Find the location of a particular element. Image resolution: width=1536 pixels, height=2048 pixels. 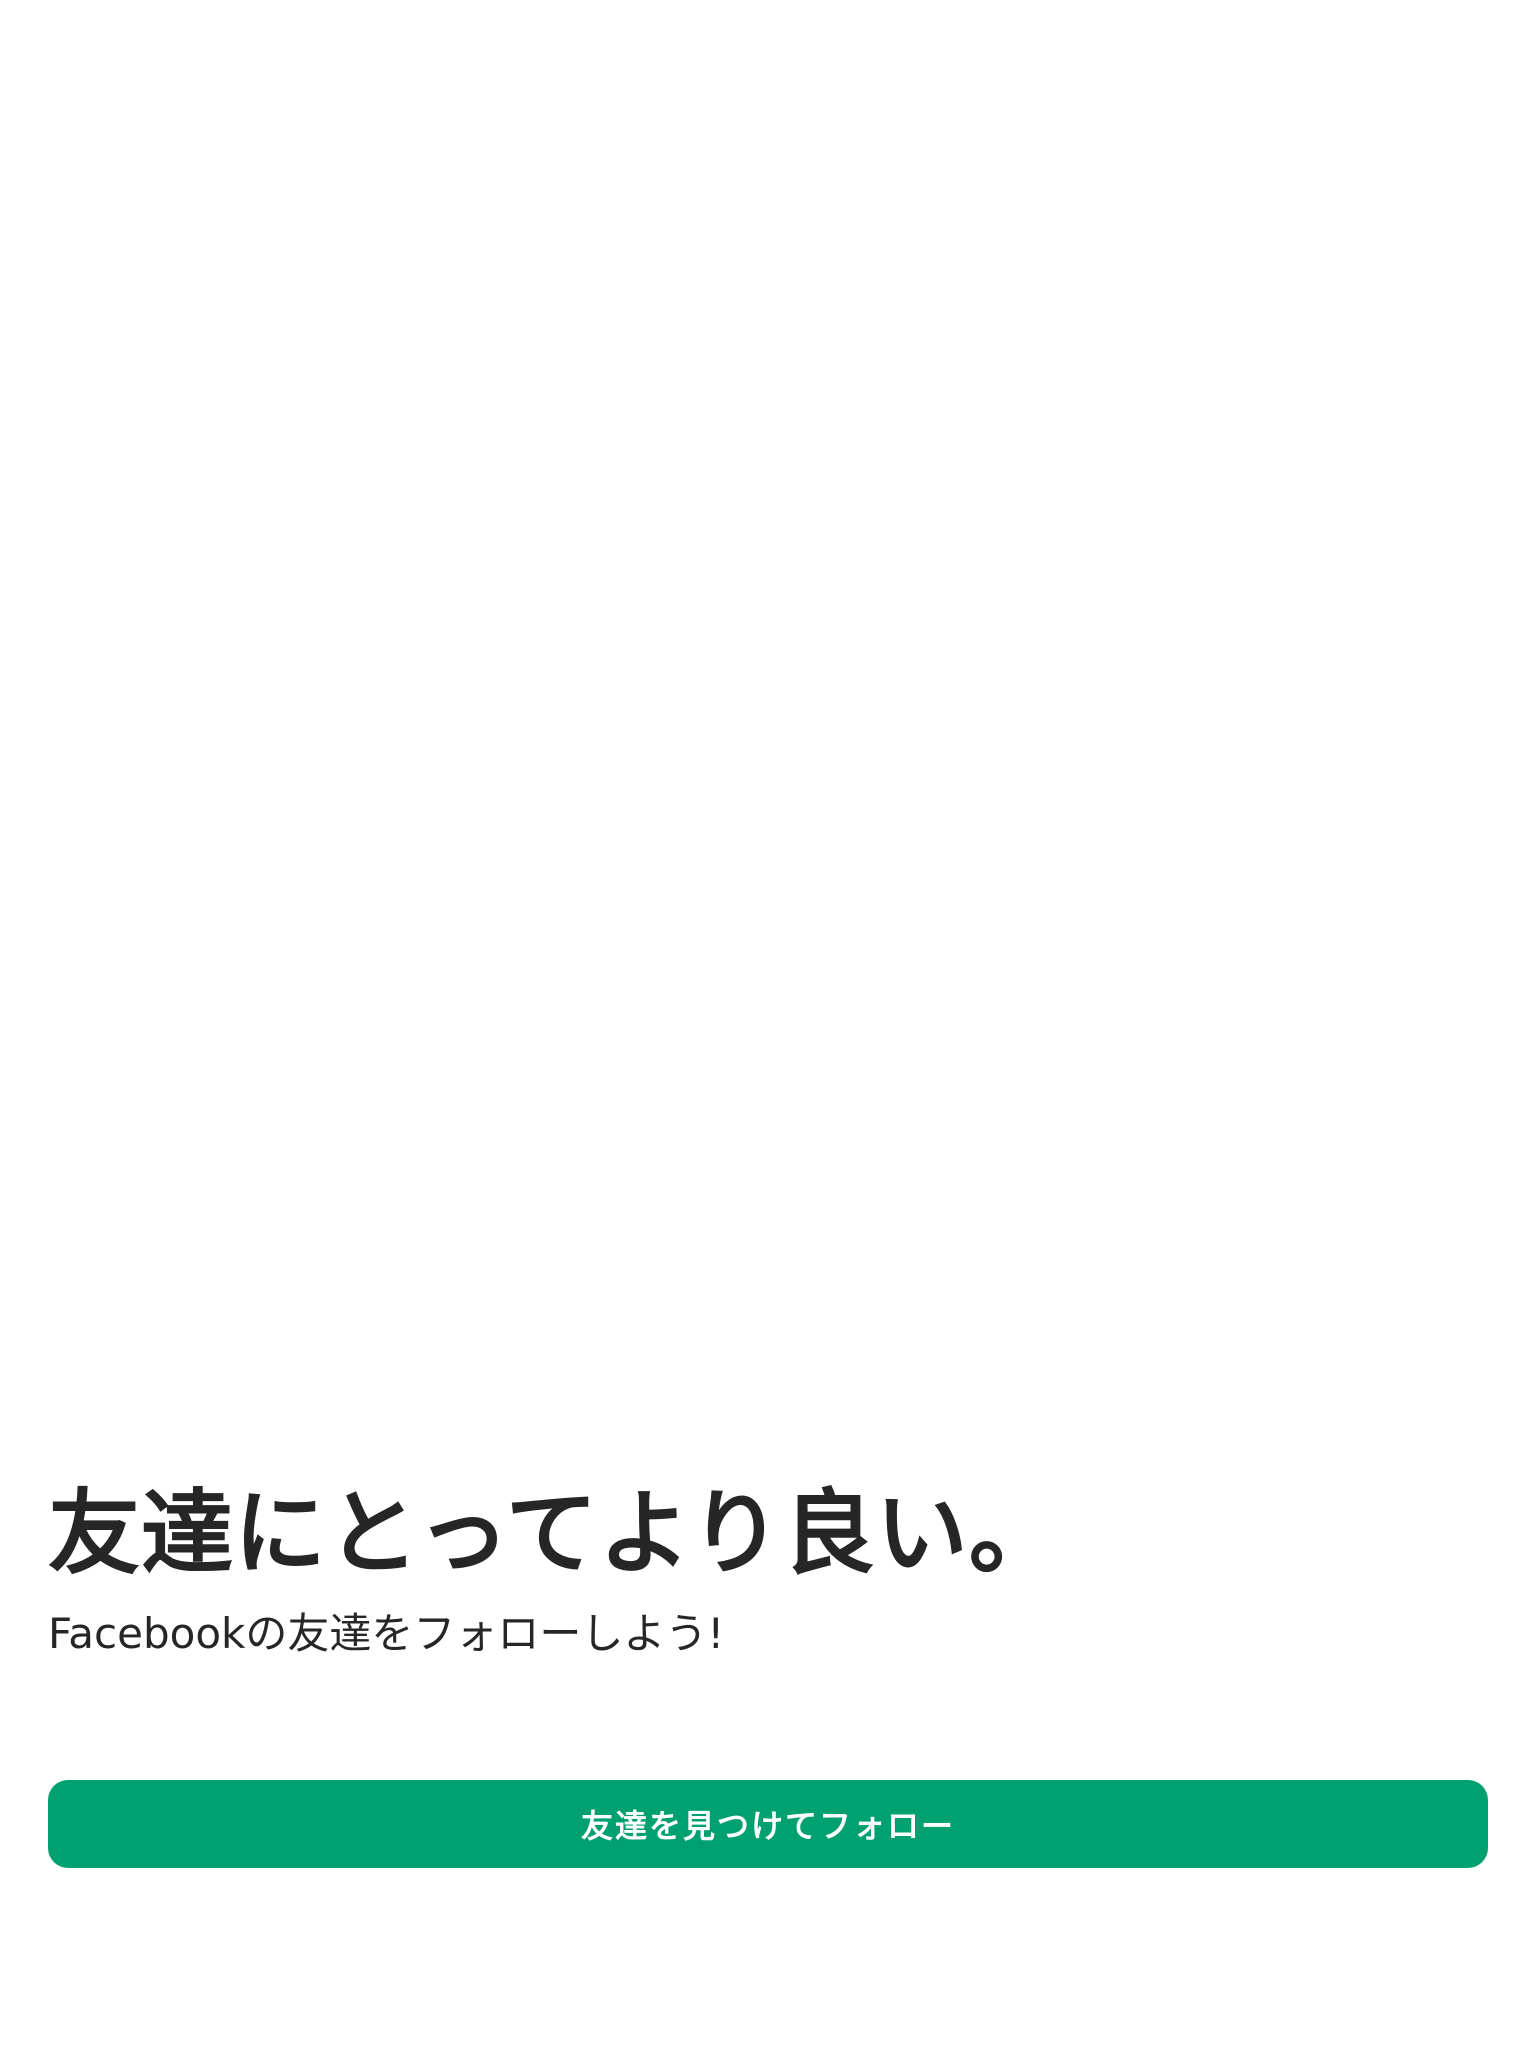

onboarding-subtitle: Facebookの友達をフォローしよう! is located at coordinates (386, 1633).